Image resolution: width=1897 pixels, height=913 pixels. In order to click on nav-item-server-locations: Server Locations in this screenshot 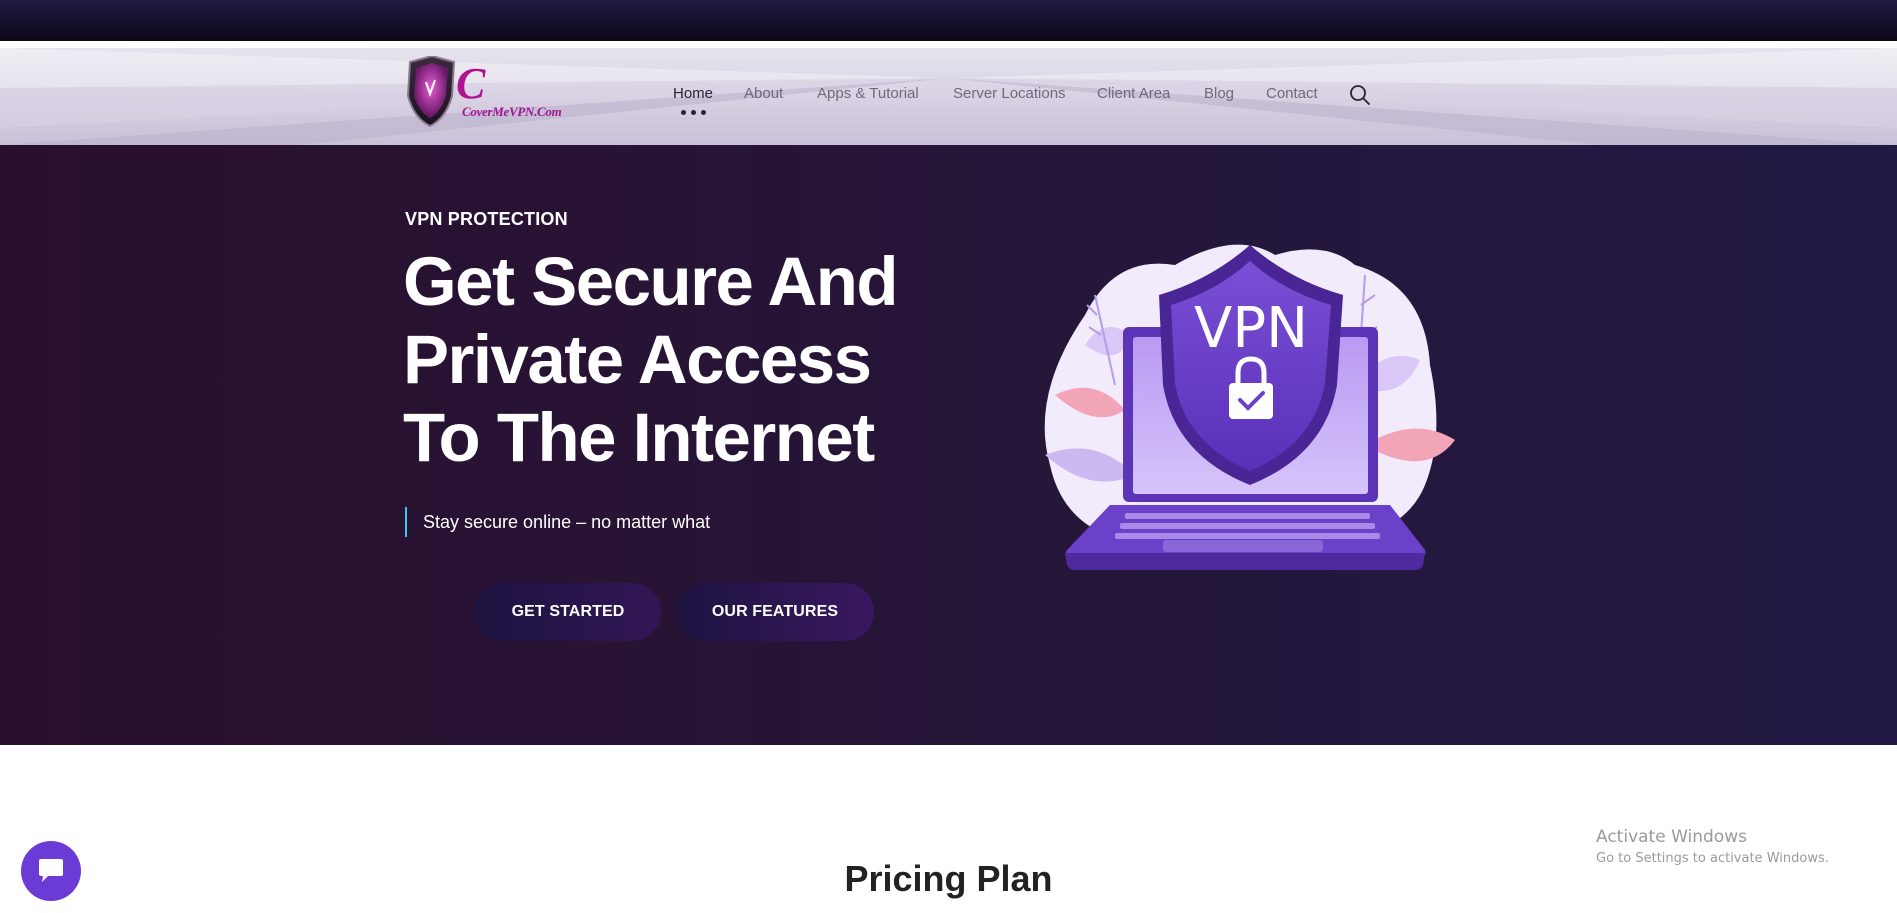, I will do `click(1009, 93)`.